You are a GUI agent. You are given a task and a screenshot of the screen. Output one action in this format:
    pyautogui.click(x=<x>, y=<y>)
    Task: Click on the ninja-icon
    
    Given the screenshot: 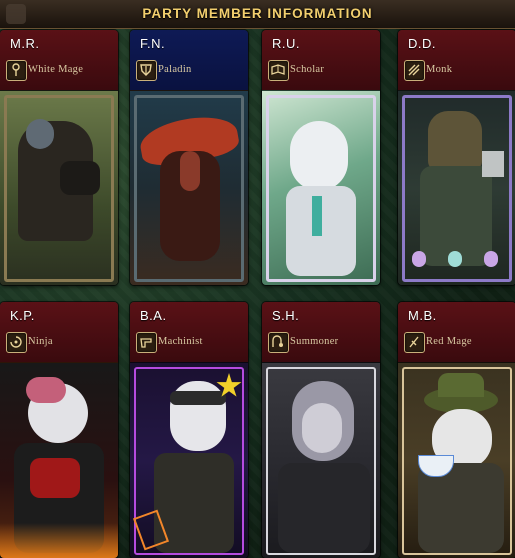 What is the action you would take?
    pyautogui.click(x=16, y=342)
    